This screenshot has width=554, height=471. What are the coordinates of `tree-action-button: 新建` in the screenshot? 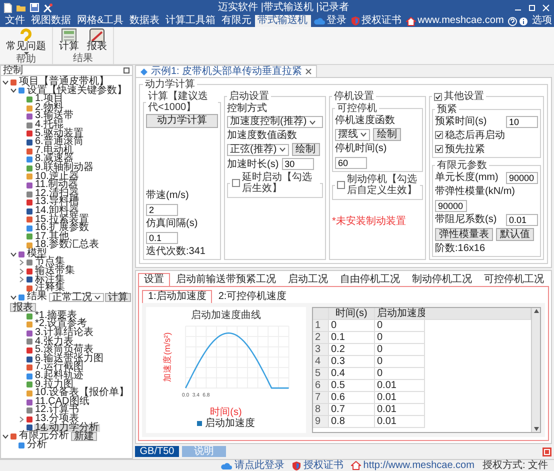 It's located at (84, 437).